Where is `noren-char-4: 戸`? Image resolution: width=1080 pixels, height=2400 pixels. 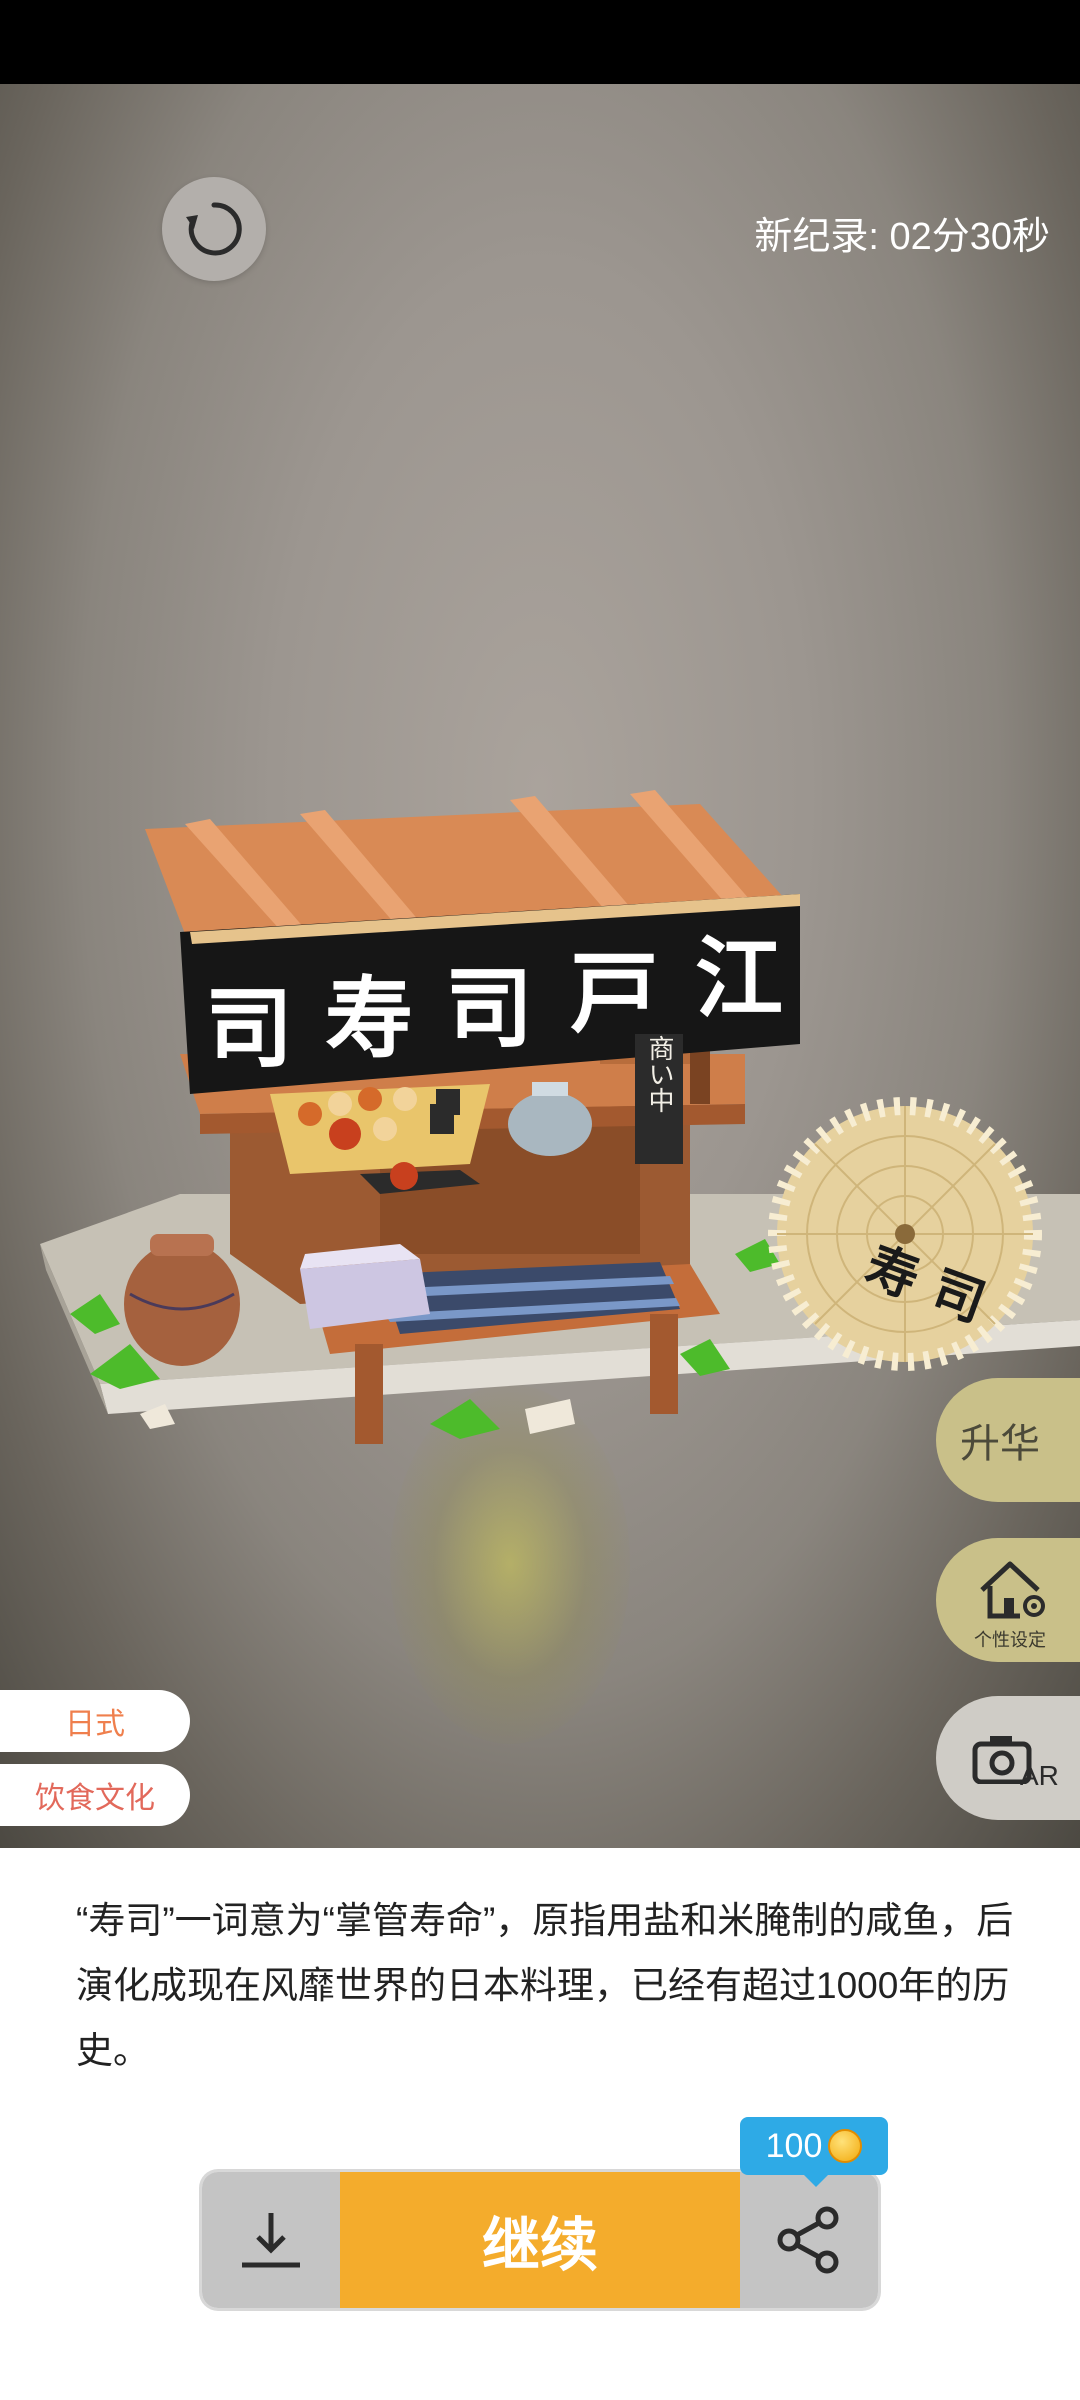 noren-char-4: 戸 is located at coordinates (614, 993).